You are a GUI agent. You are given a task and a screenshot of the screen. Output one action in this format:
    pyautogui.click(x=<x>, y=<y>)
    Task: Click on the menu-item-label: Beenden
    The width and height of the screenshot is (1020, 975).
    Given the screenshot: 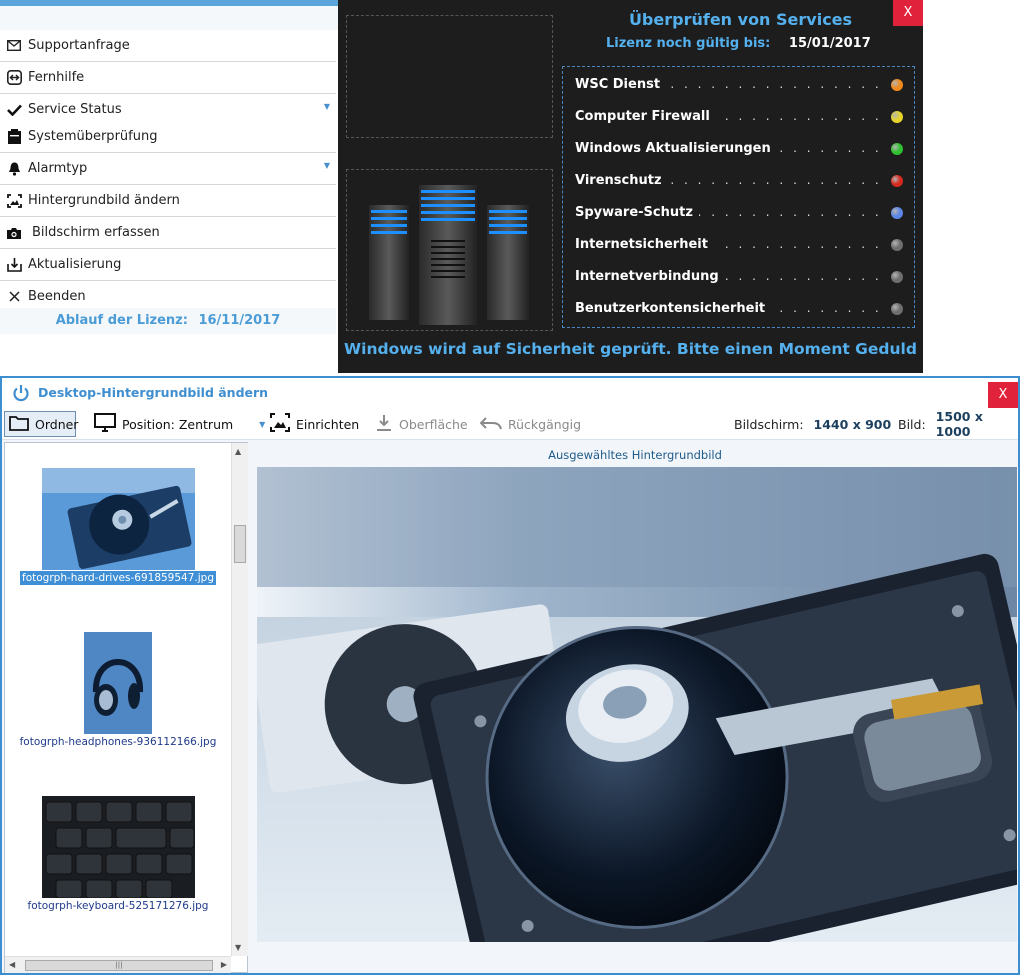 What is the action you would take?
    pyautogui.click(x=57, y=296)
    